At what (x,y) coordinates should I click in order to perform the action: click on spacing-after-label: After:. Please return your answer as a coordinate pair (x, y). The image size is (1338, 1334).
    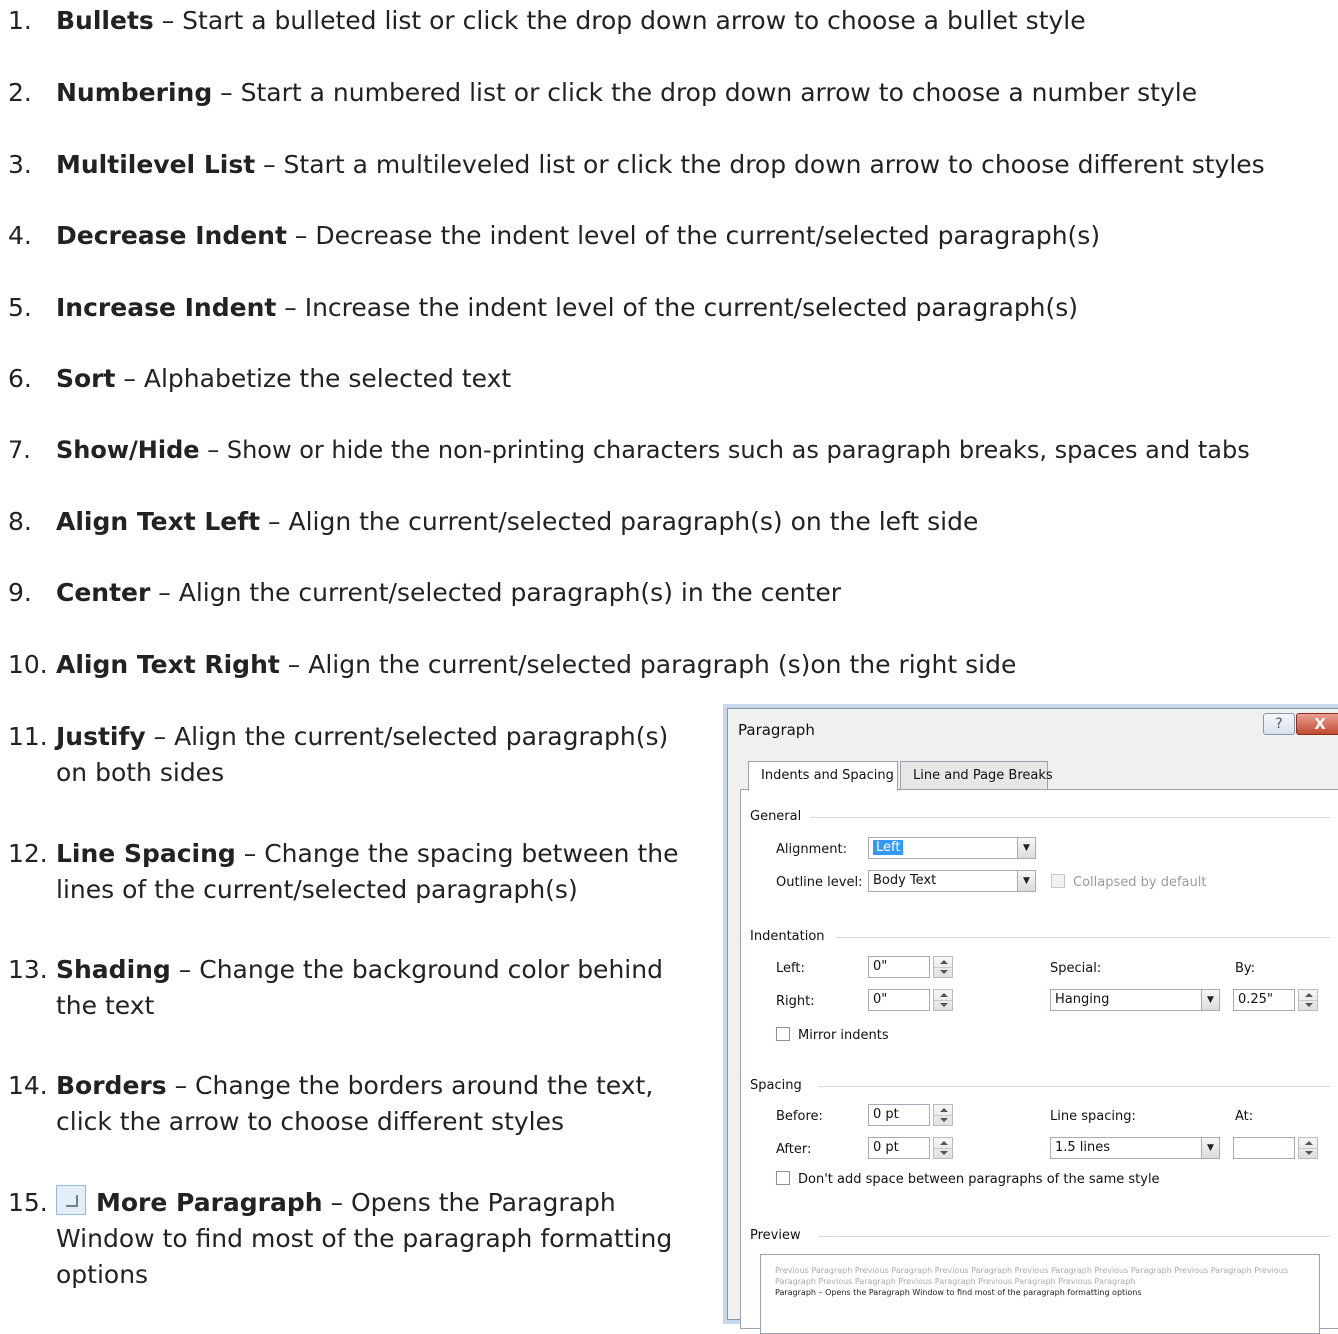
    Looking at the image, I should click on (794, 1149).